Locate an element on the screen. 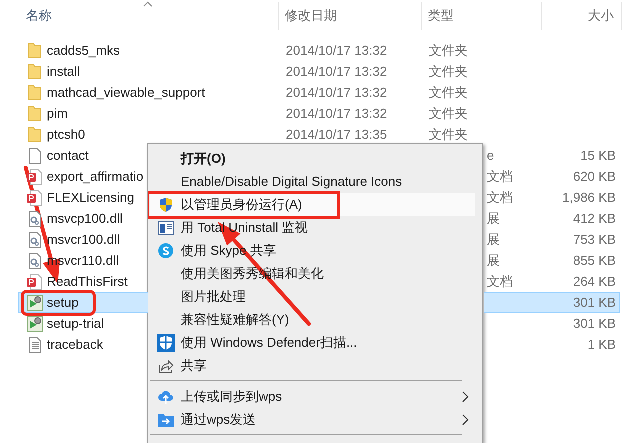 The image size is (636, 443). file-name: msvcp100.dll is located at coordinates (85, 218).